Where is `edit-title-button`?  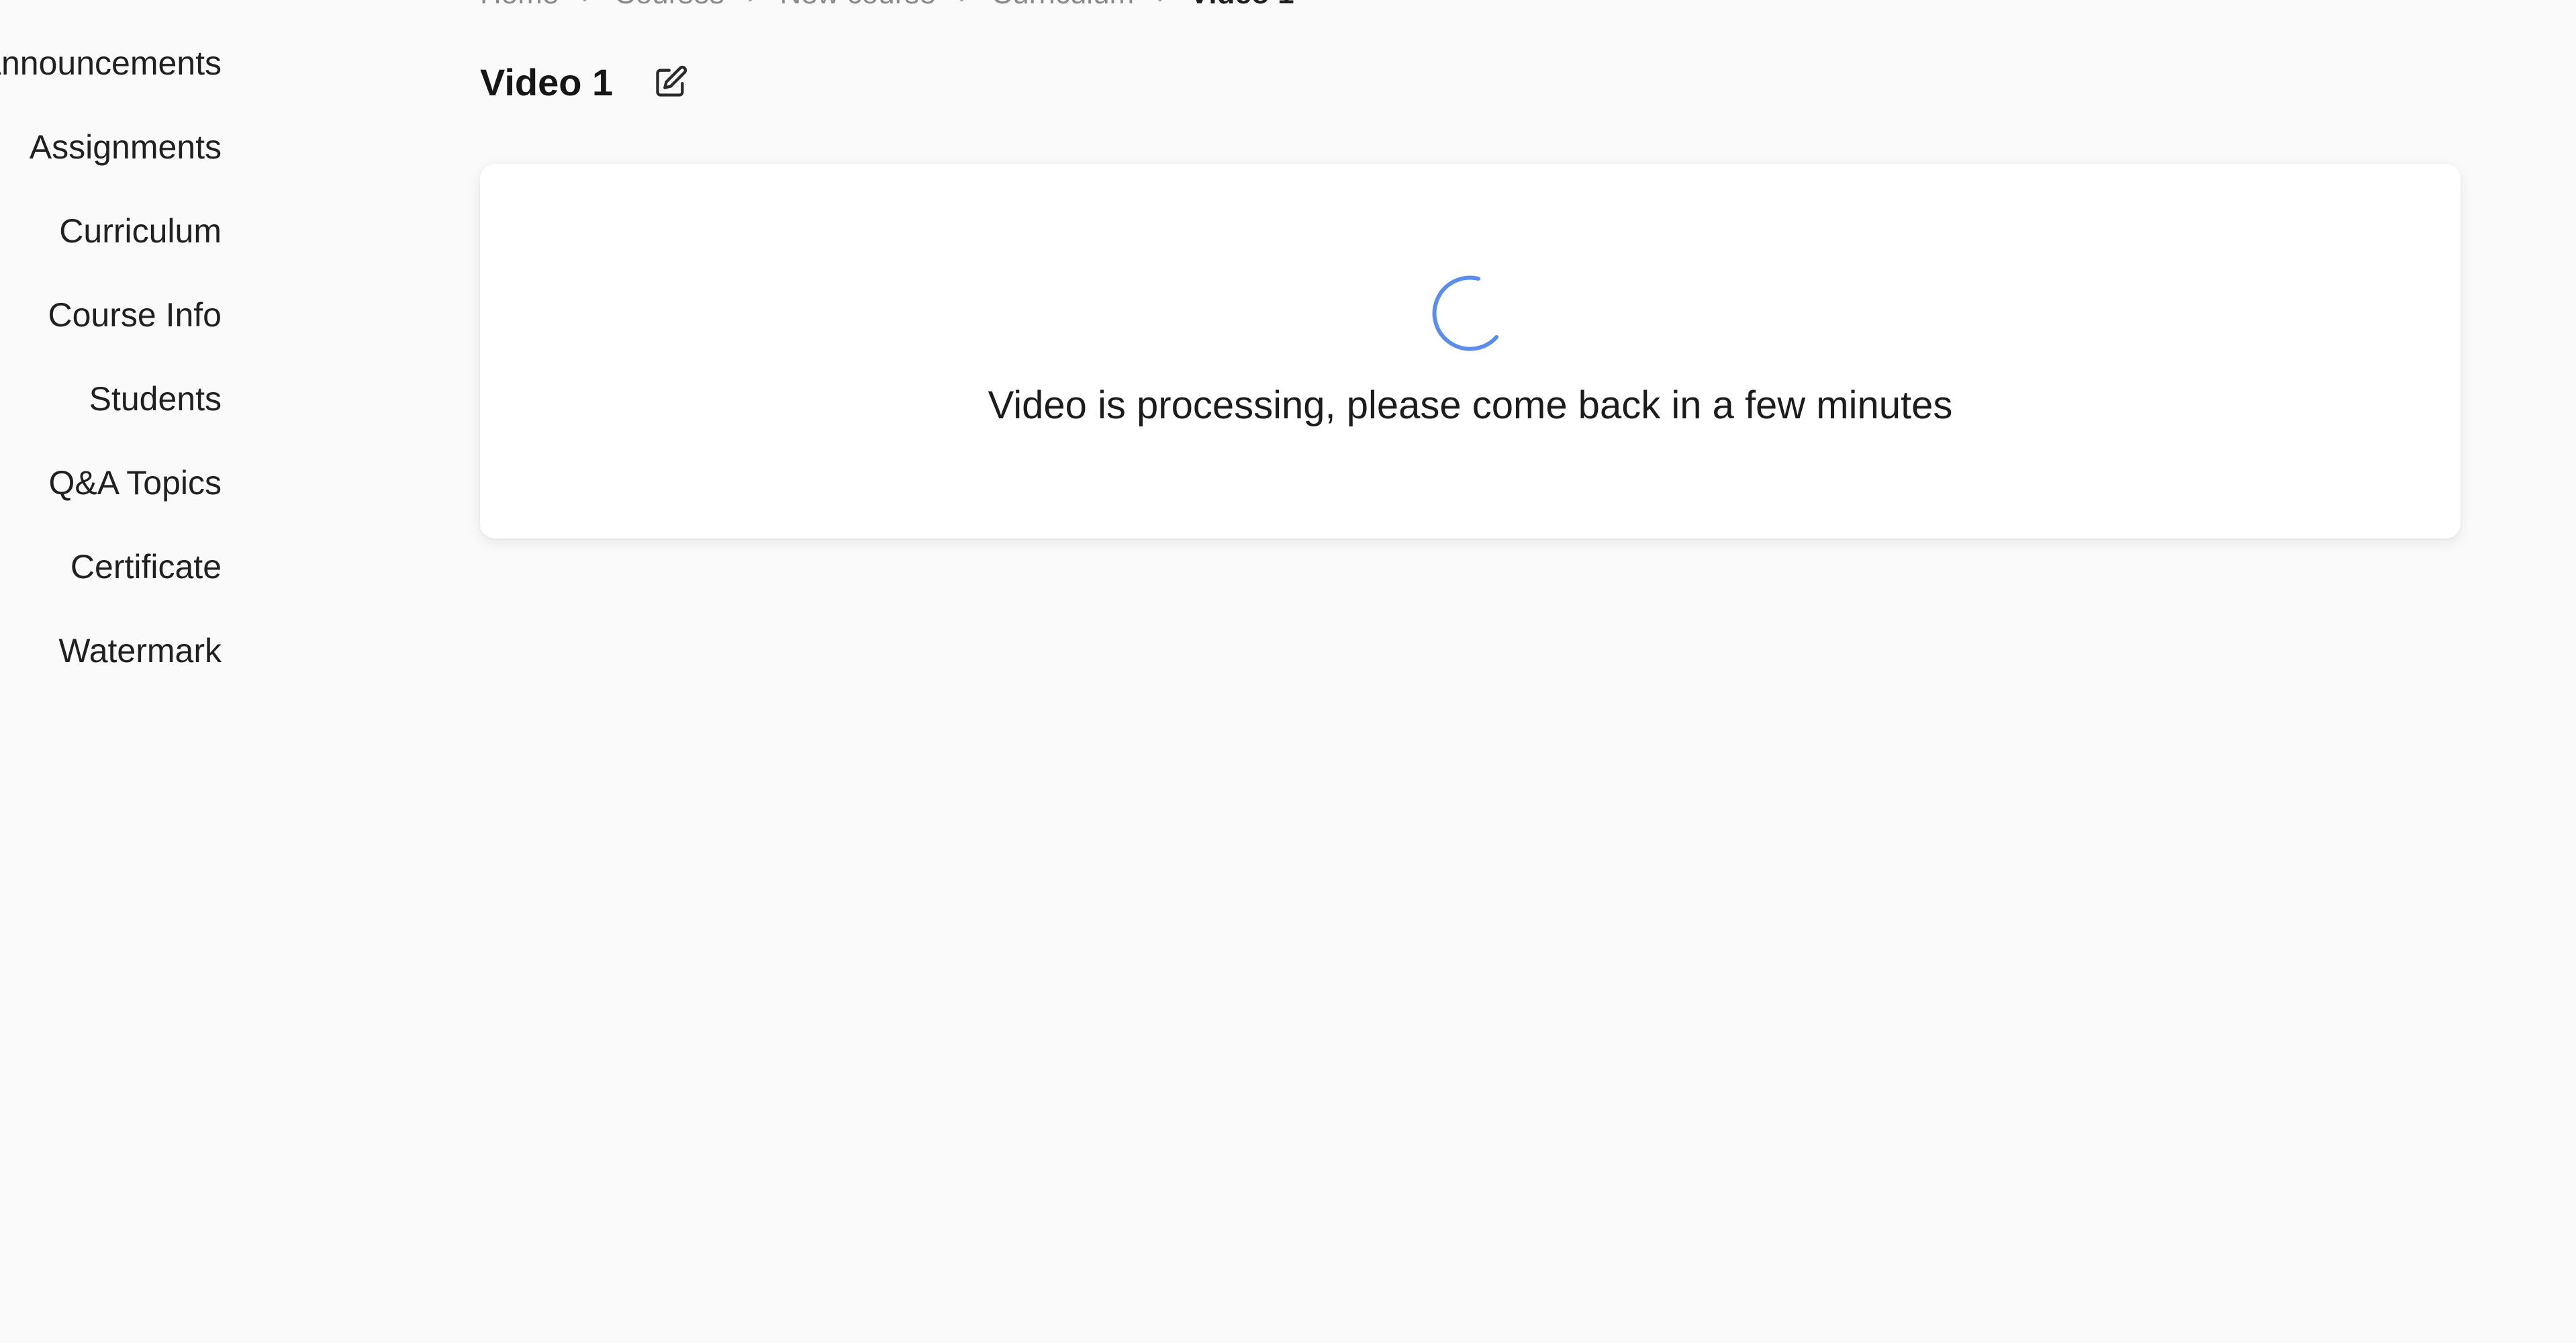 edit-title-button is located at coordinates (671, 82).